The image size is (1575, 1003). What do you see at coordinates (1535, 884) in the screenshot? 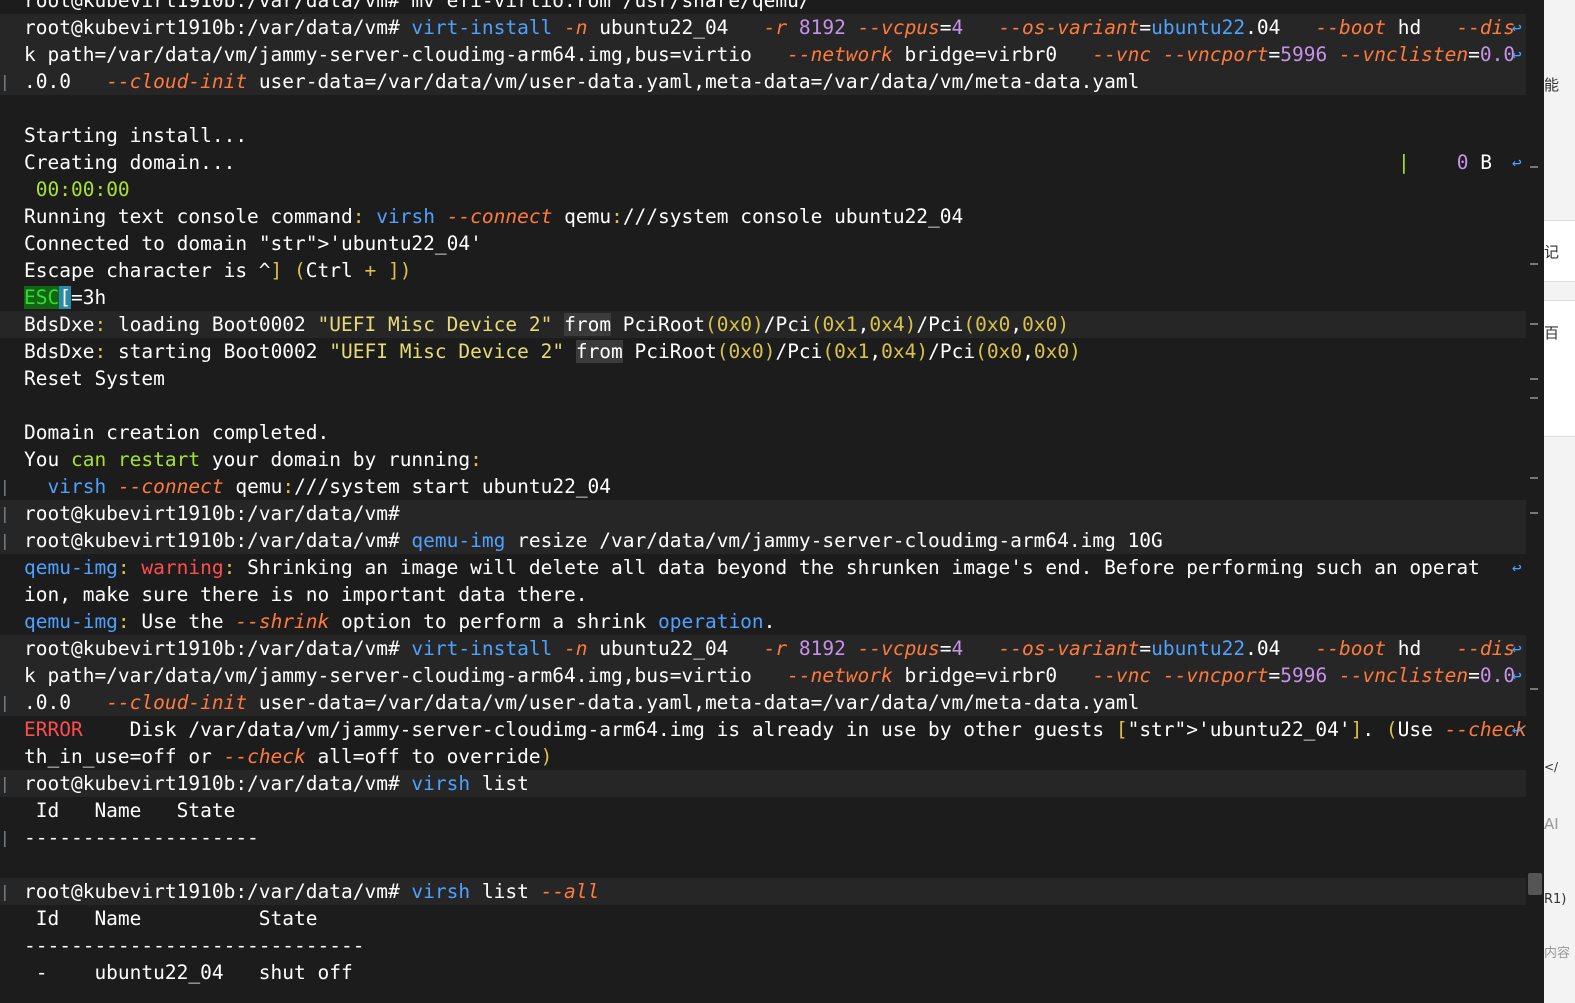
I see `scrollbar-thumb` at bounding box center [1535, 884].